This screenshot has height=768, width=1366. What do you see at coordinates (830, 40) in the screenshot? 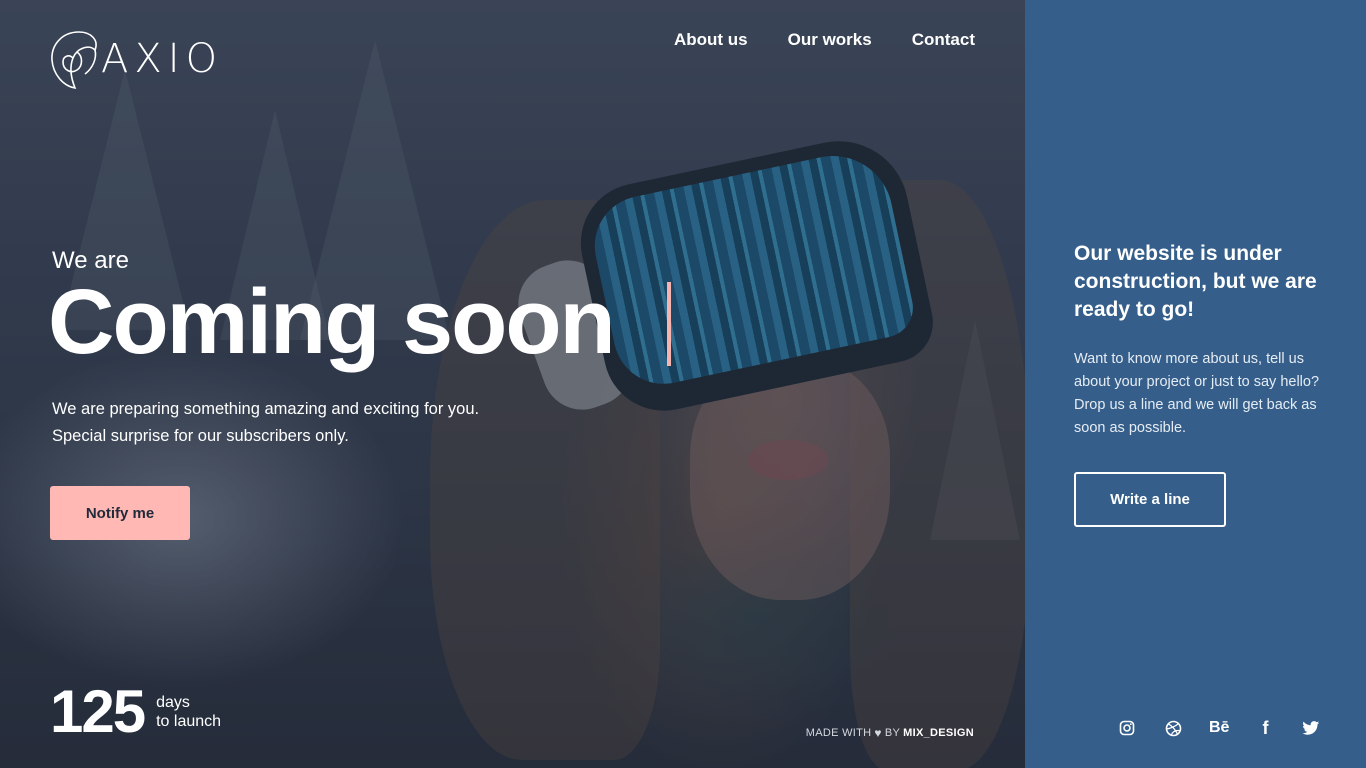
I see `nav-our-works: Our works` at bounding box center [830, 40].